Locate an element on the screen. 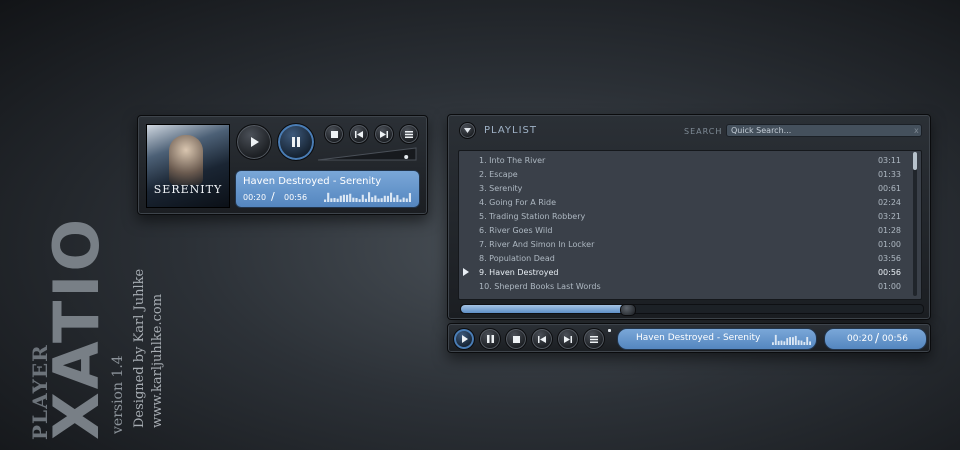 This screenshot has width=960, height=450. cover-title: SERENITY is located at coordinates (188, 189).